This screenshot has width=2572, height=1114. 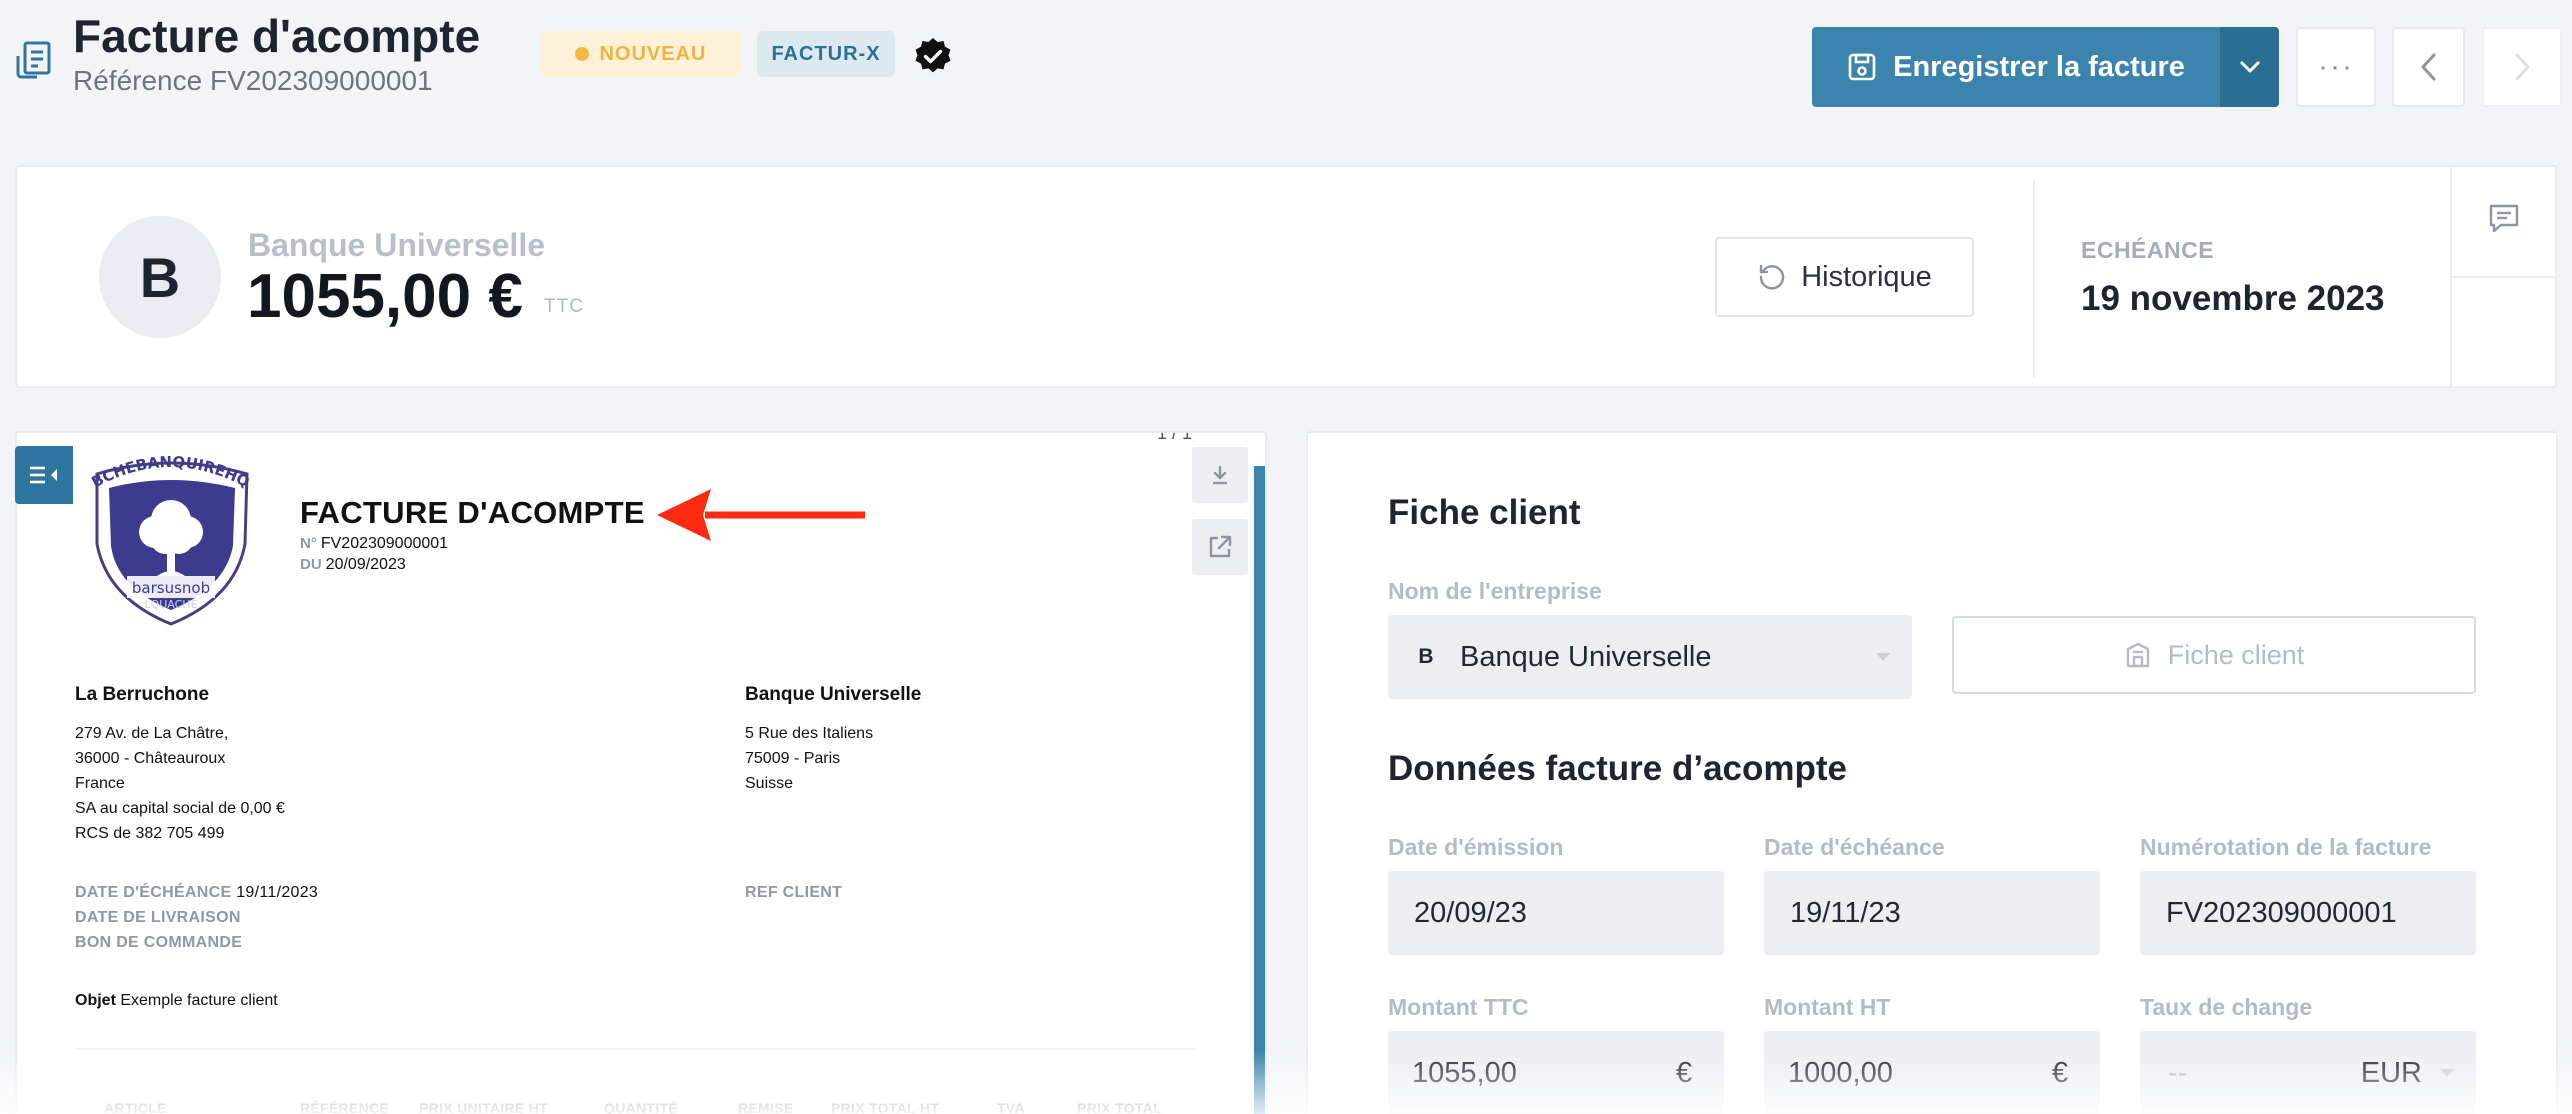 What do you see at coordinates (2178, 1072) in the screenshot?
I see `exchange-rate-value: --` at bounding box center [2178, 1072].